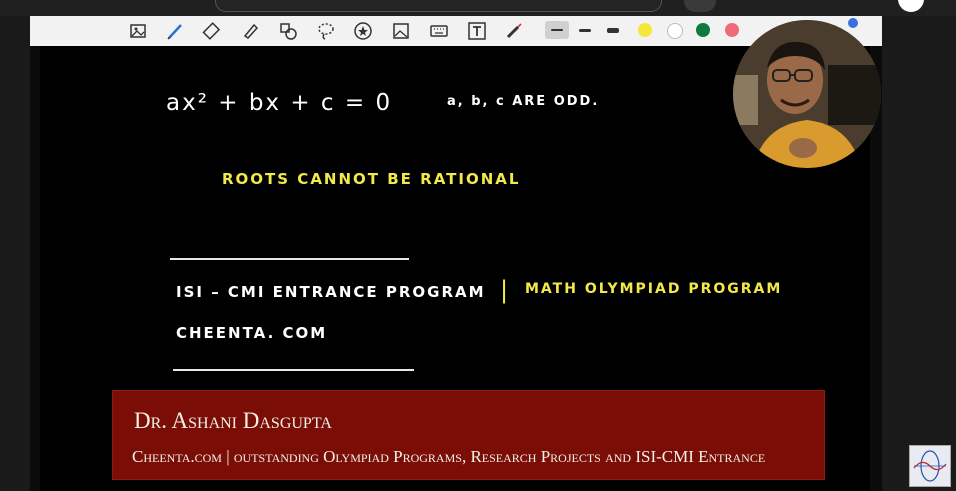 This screenshot has height=491, width=956. I want to click on color-green, so click(703, 30).